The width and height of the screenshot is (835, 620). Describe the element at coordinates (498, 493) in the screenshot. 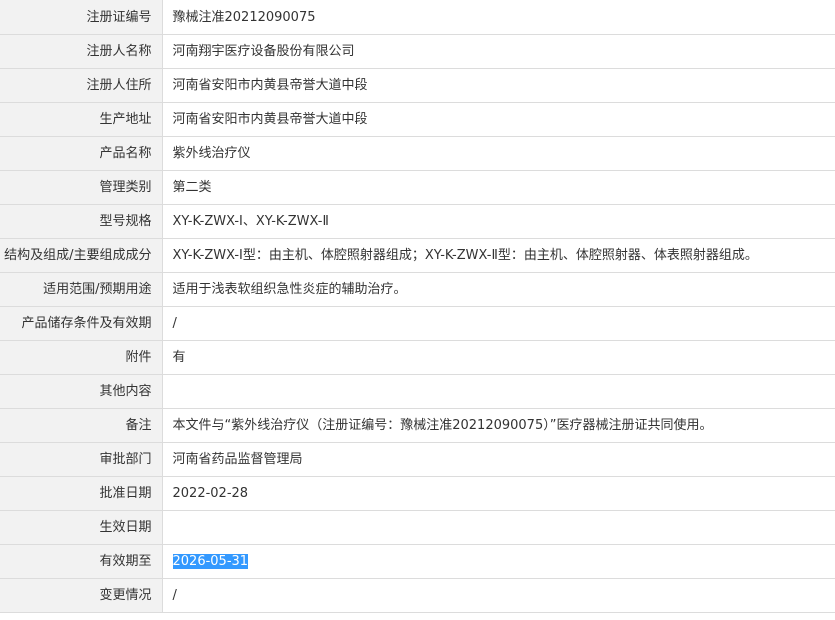

I see `row-value: 2022-02-28` at that location.